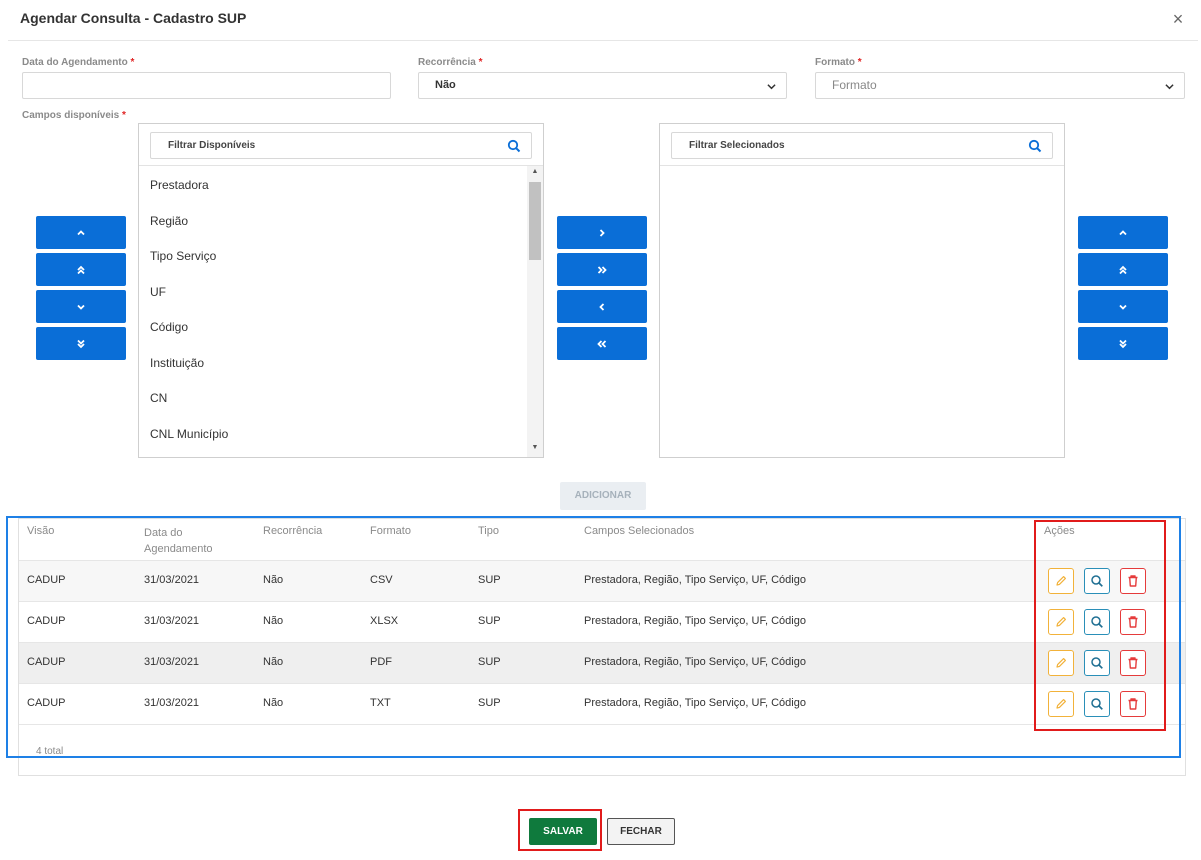 This screenshot has width=1201, height=860. I want to click on move-bottom-left-button, so click(81, 343).